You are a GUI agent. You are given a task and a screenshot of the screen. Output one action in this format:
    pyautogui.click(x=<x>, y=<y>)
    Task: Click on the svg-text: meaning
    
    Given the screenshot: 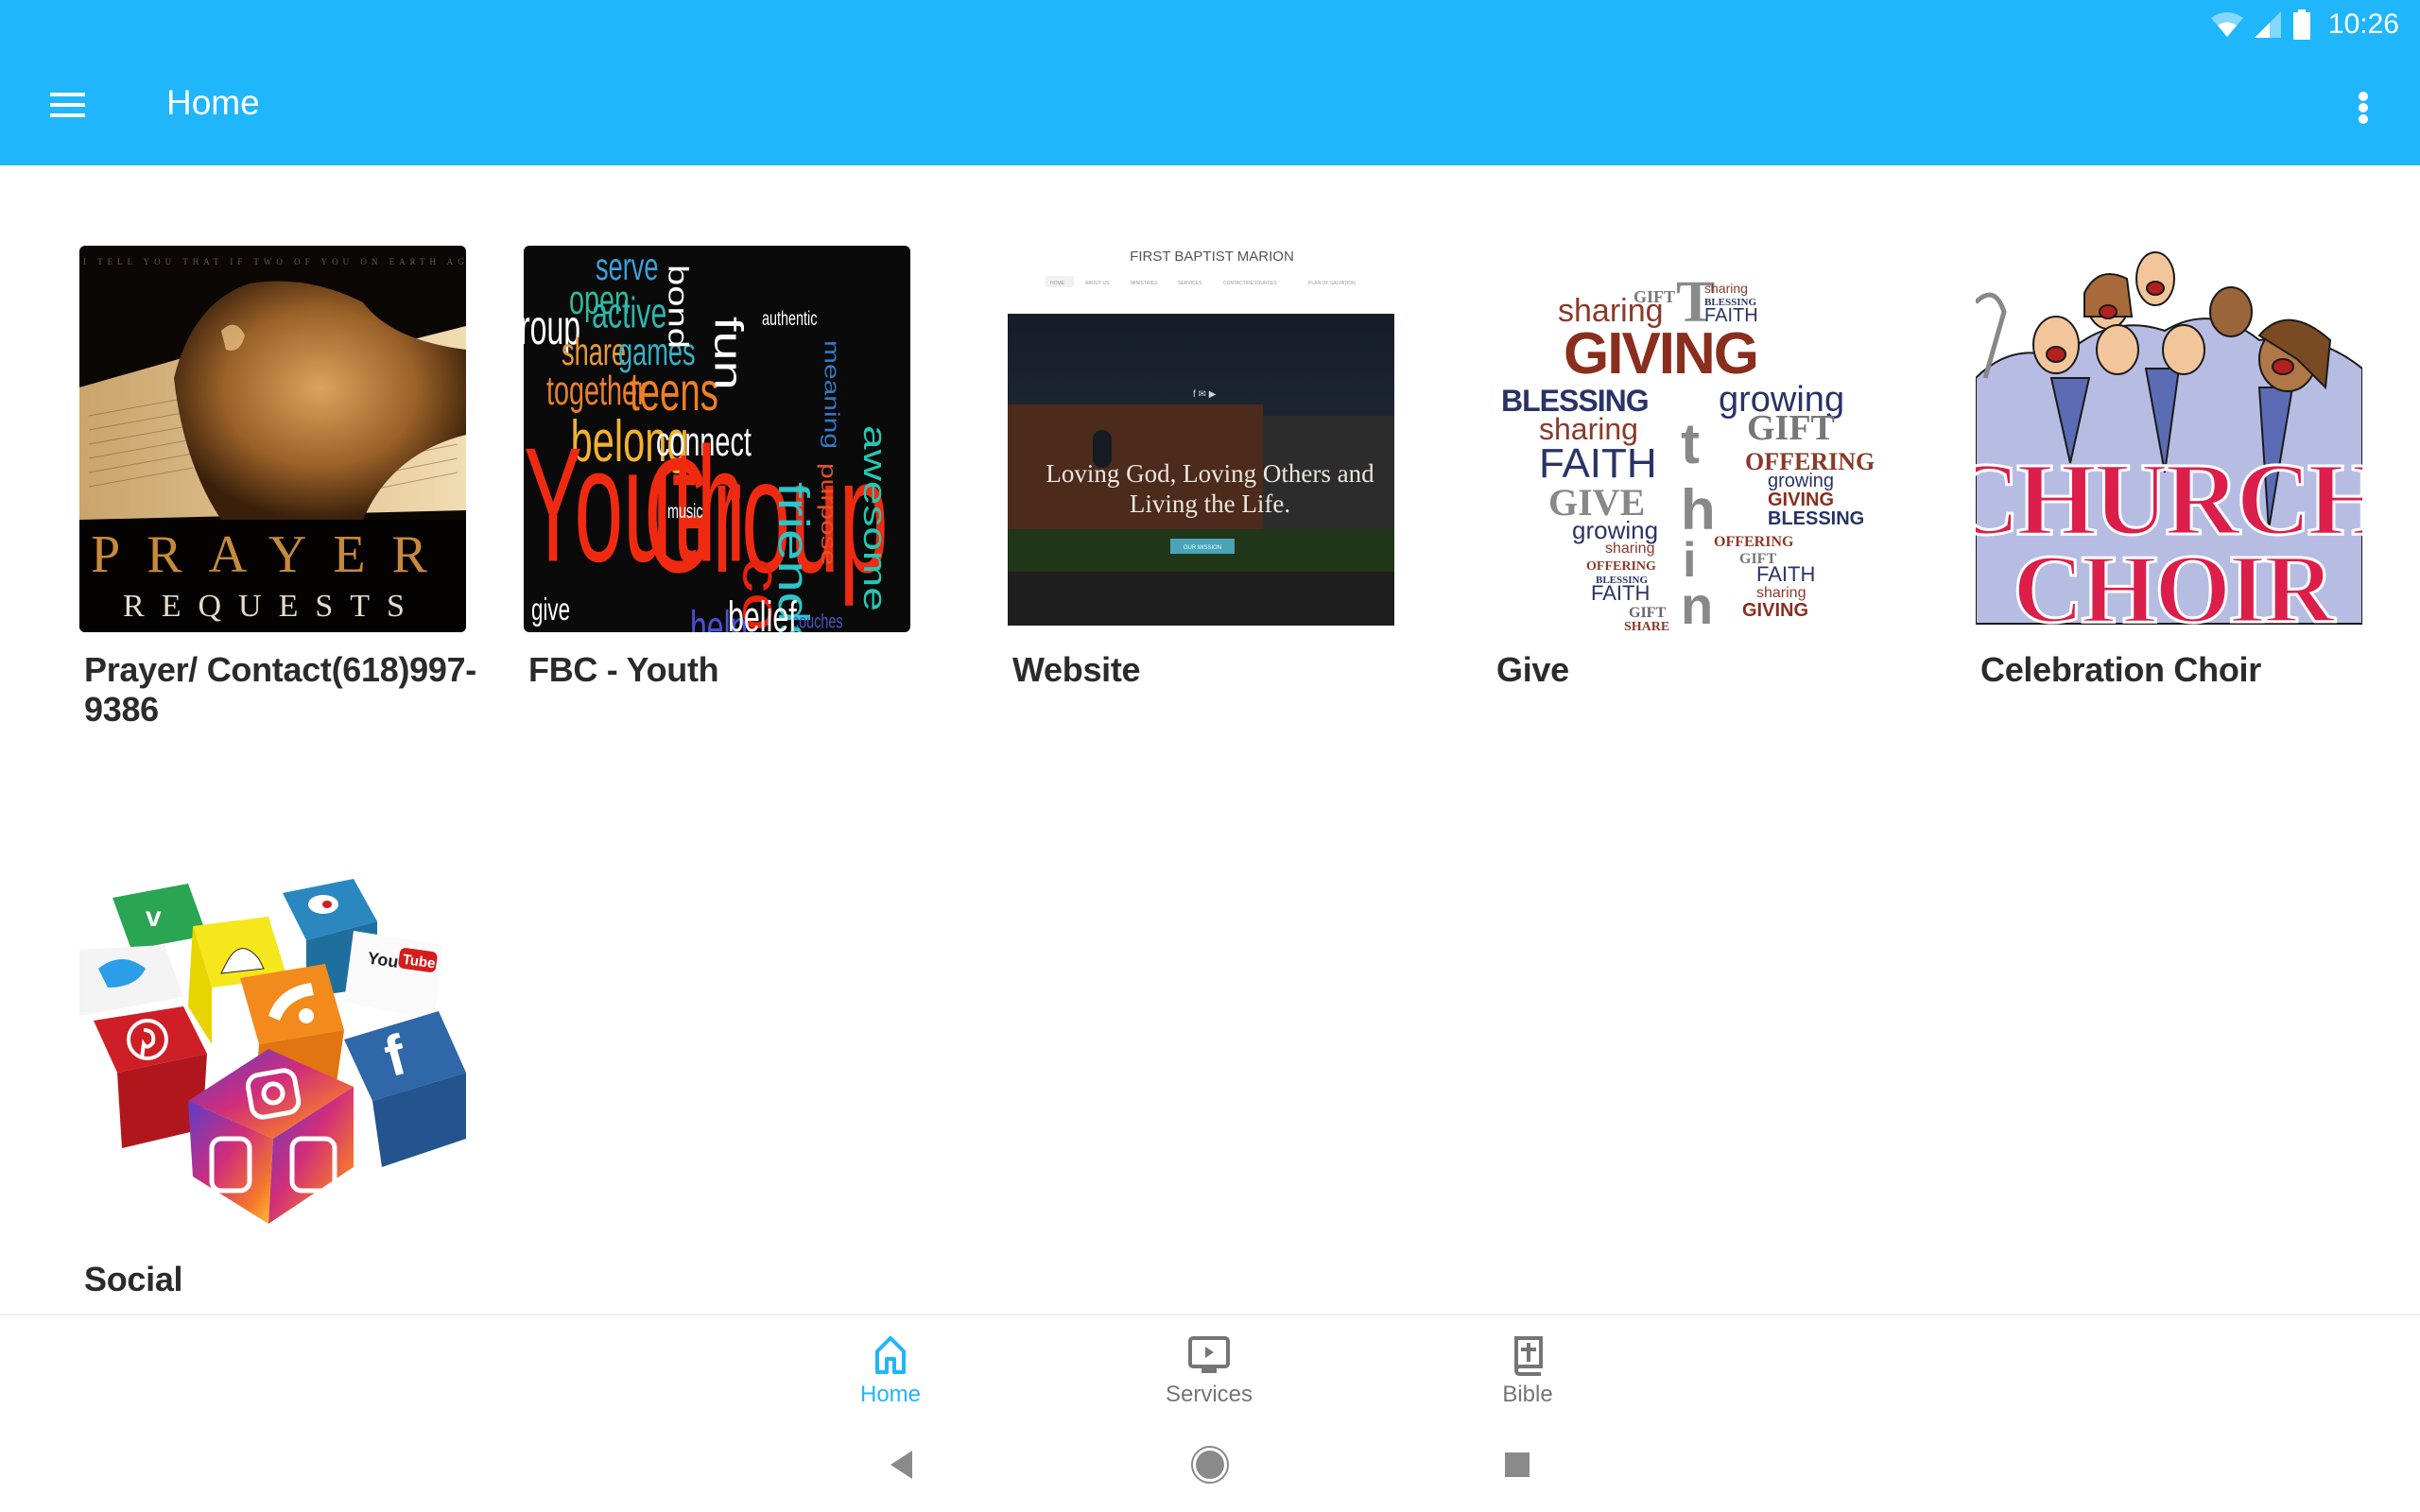 What is the action you would take?
    pyautogui.click(x=832, y=394)
    